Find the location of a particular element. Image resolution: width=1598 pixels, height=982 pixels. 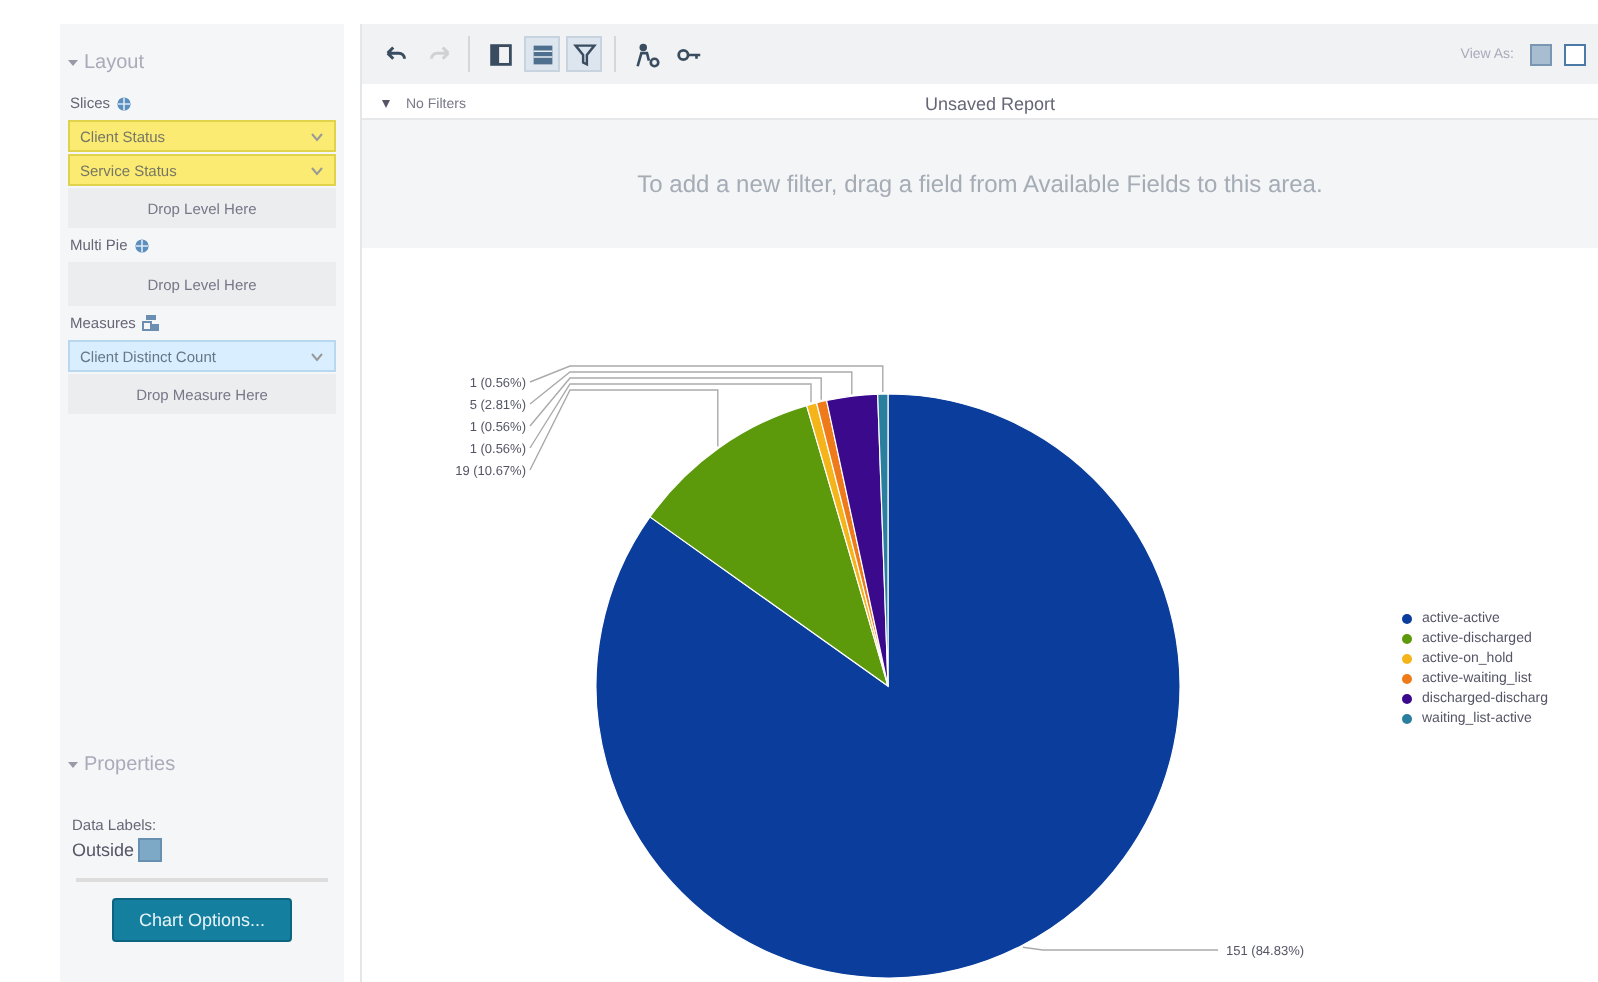

filter-button is located at coordinates (584, 54).